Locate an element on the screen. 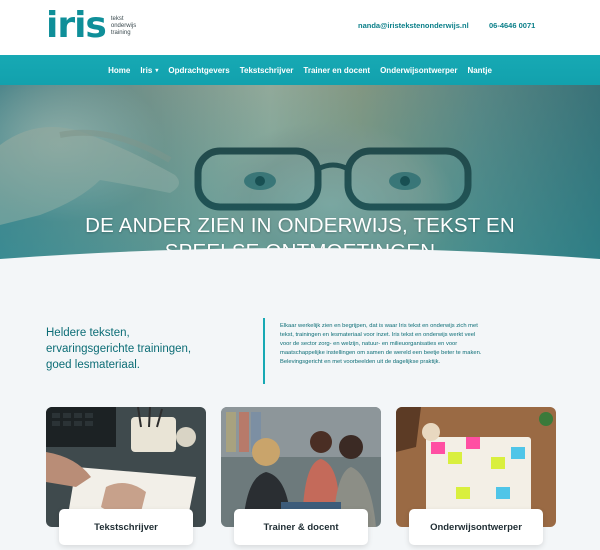 Image resolution: width=600 pixels, height=550 pixels. contact-email-link: nanda@iristekstenonderwijs.nl is located at coordinates (413, 25).